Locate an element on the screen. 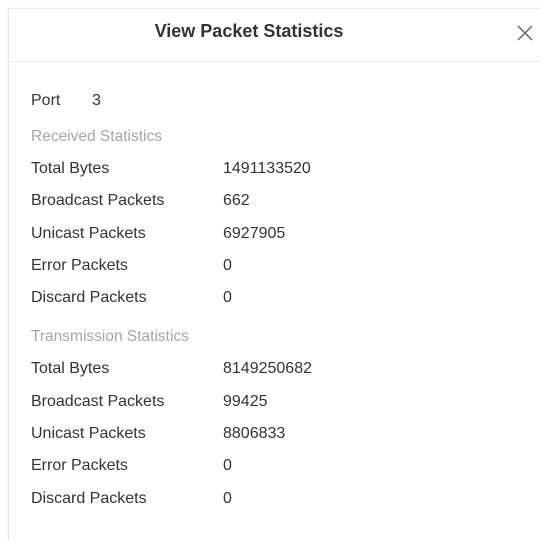  stat-value: 8806833 is located at coordinates (254, 434).